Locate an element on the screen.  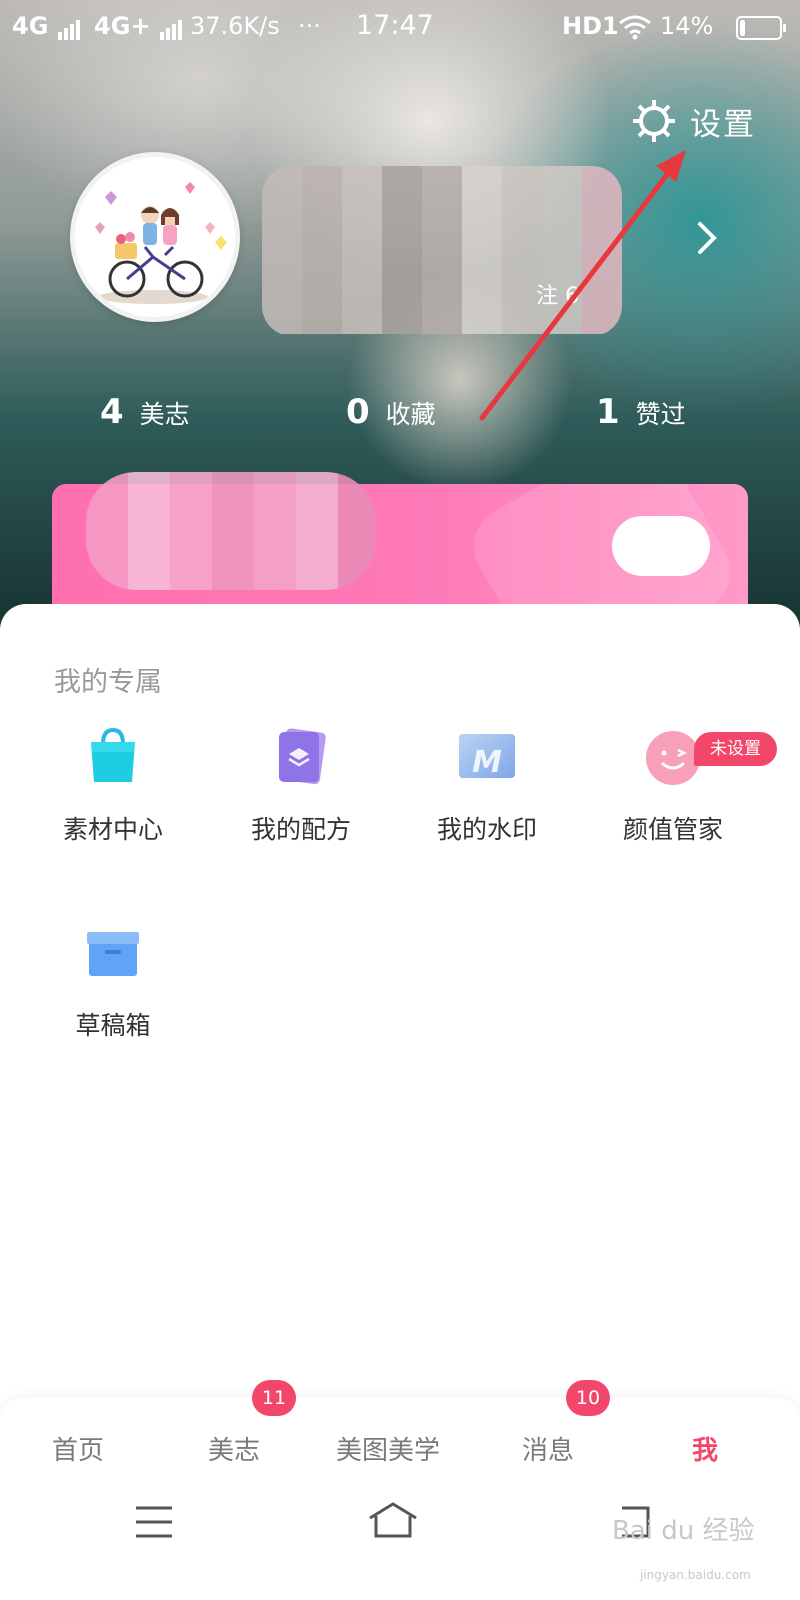
settings-button: 设置 is located at coordinates (693, 121).